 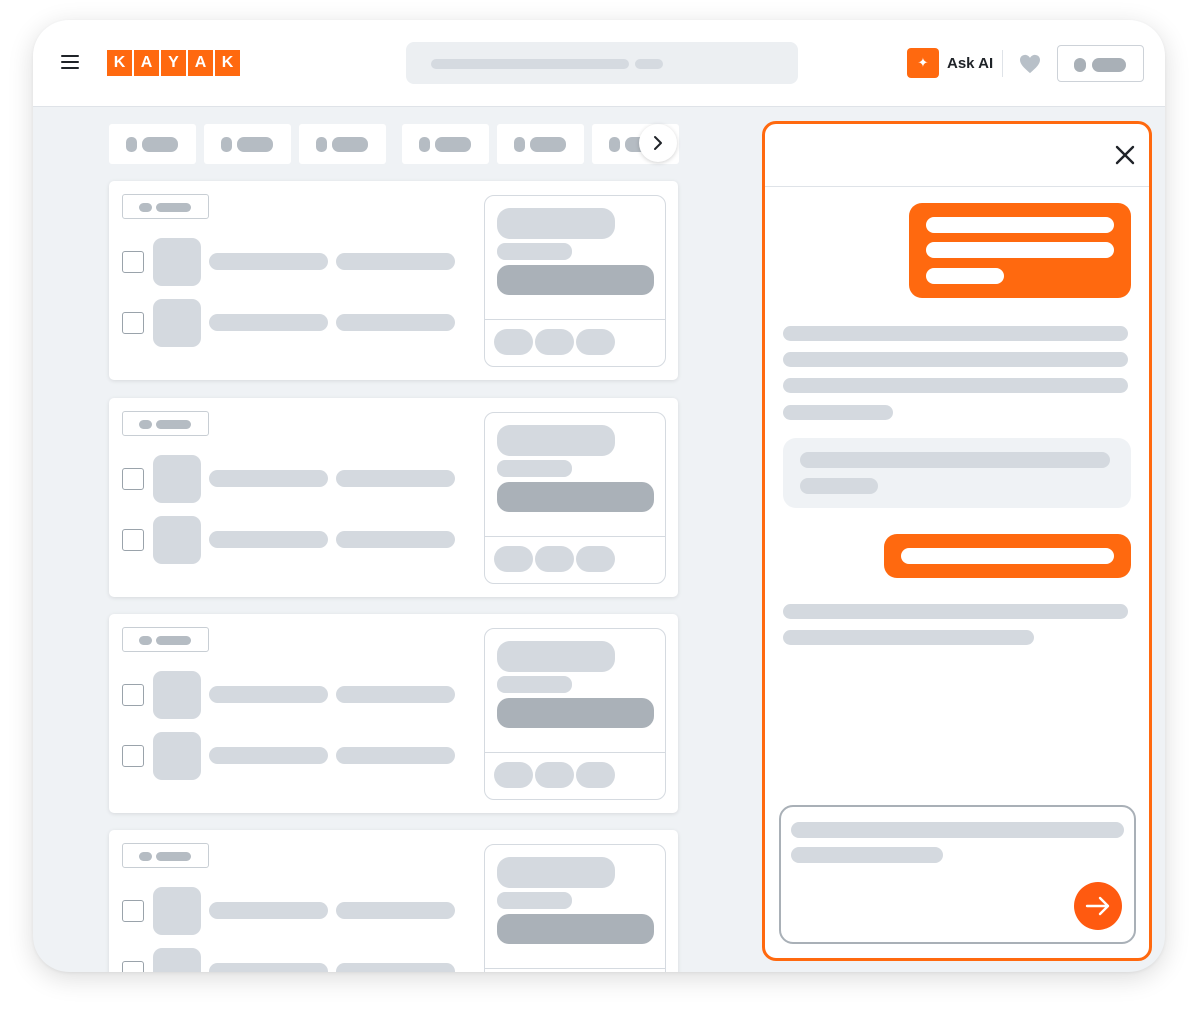 I want to click on chevron-right-icon, so click(x=658, y=143).